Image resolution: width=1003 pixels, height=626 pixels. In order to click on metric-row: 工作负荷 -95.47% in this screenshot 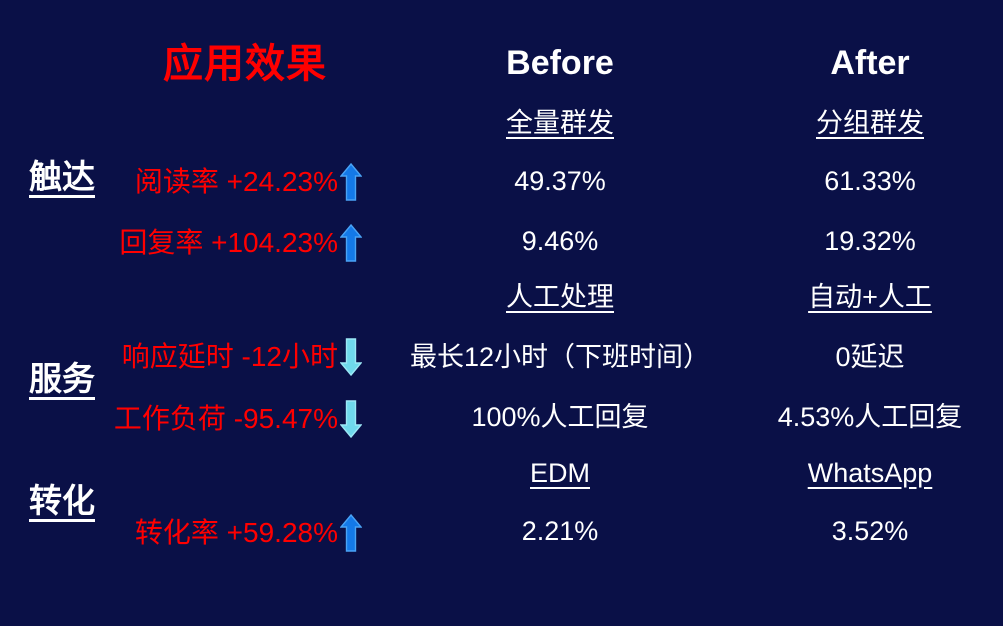, I will do `click(217, 419)`.